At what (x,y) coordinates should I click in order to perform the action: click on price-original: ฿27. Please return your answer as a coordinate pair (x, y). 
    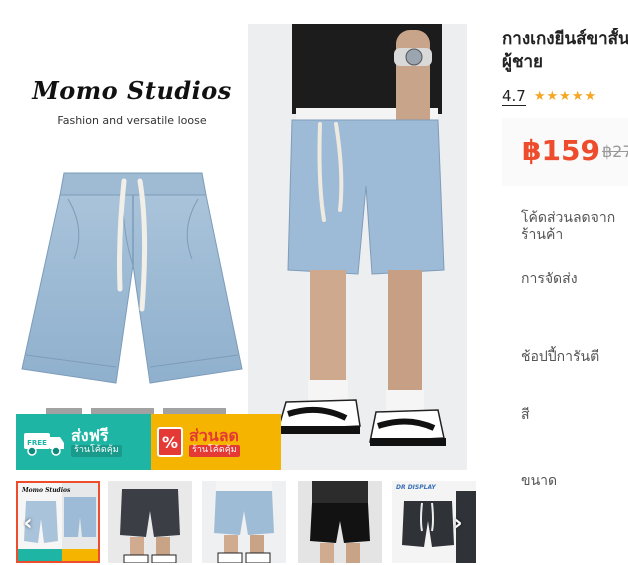
    Looking at the image, I should click on (615, 151).